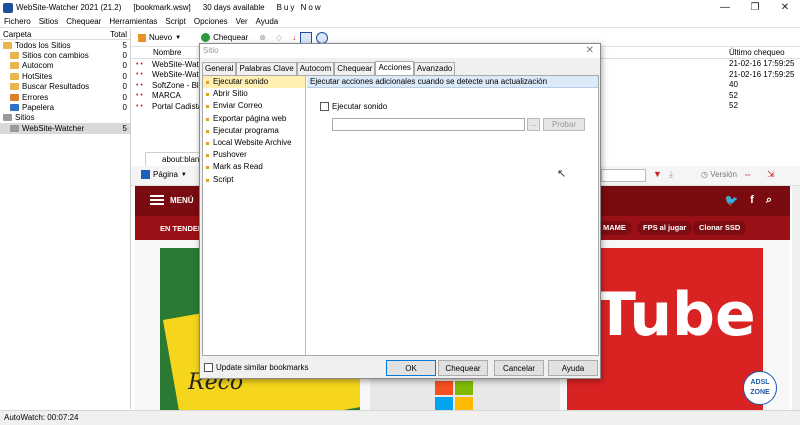 The height and width of the screenshot is (425, 800). I want to click on tab-acciones: Acciones, so click(394, 68).